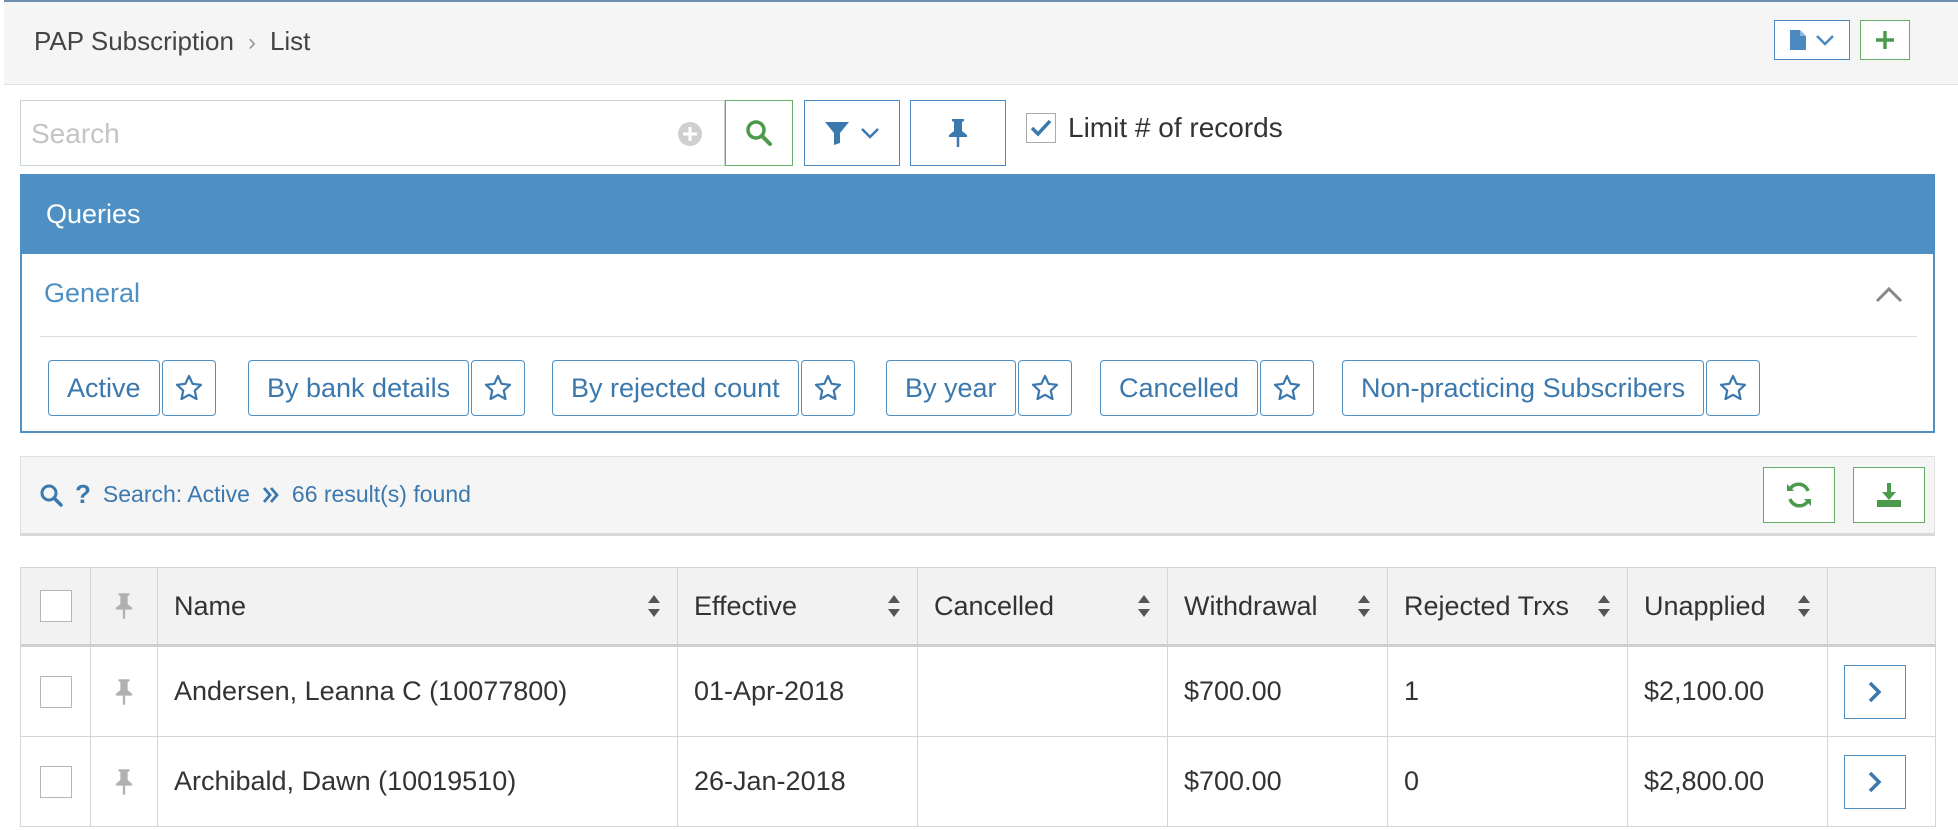  What do you see at coordinates (1154, 128) in the screenshot?
I see `limit-records-toggle: Limit # of records` at bounding box center [1154, 128].